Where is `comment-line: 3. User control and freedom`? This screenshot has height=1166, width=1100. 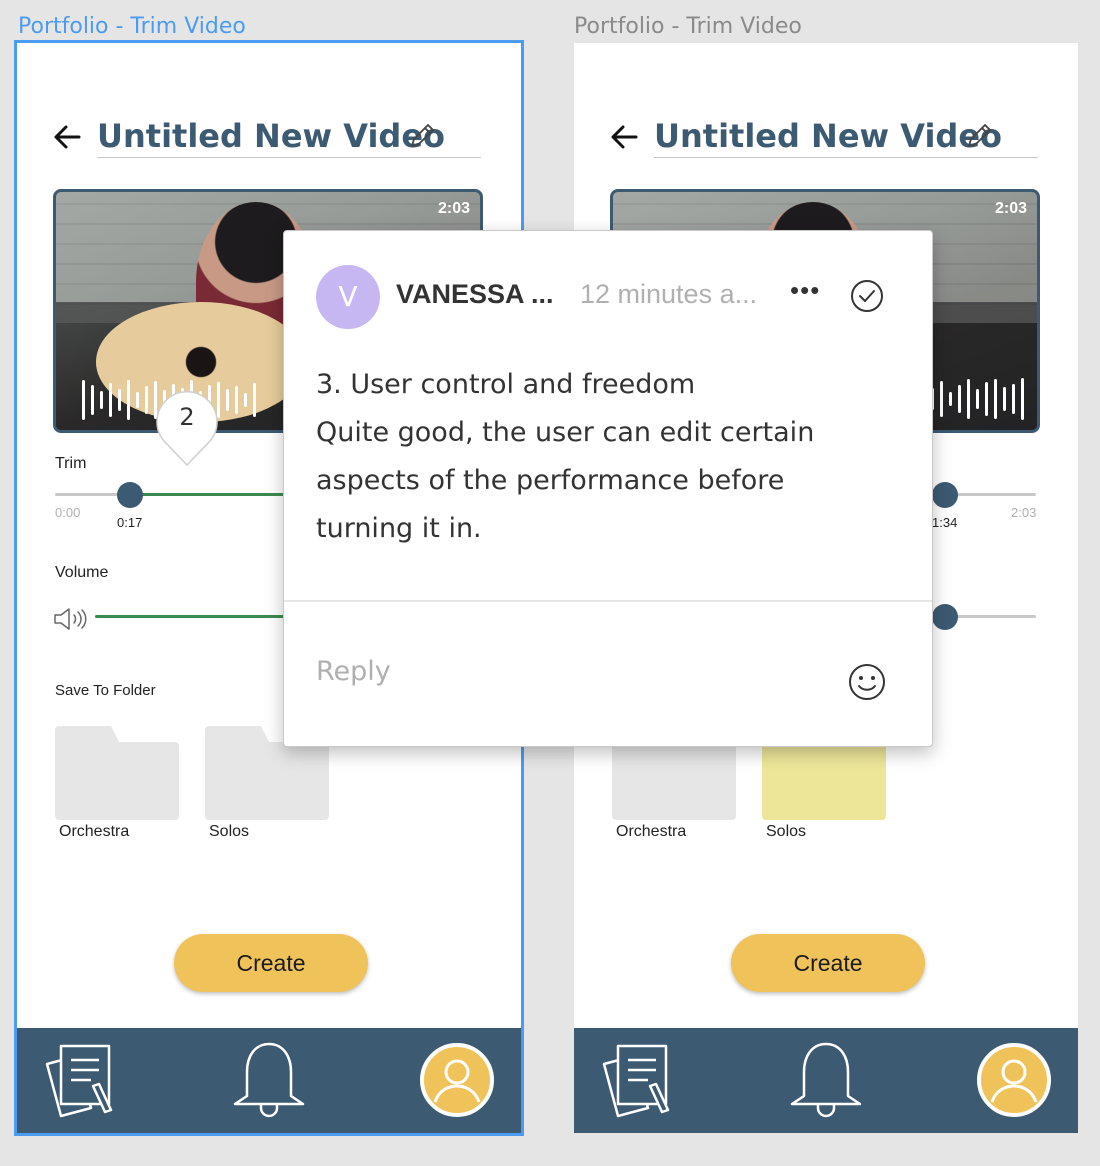
comment-line: 3. User control and freedom is located at coordinates (506, 384).